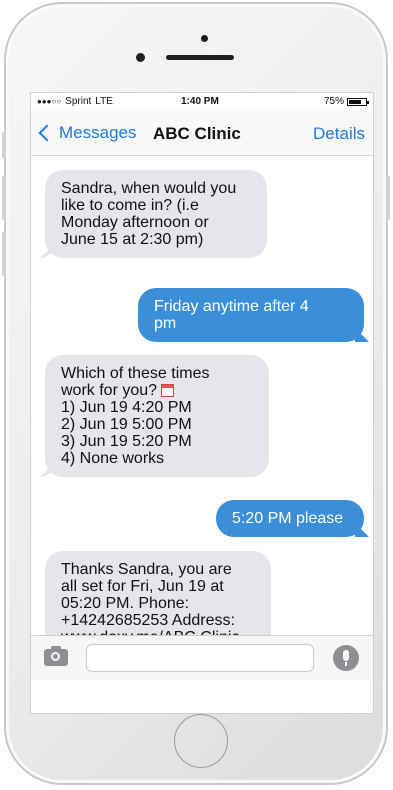  Describe the element at coordinates (148, 620) in the screenshot. I see `message-text: +14242685253 Address:` at that location.